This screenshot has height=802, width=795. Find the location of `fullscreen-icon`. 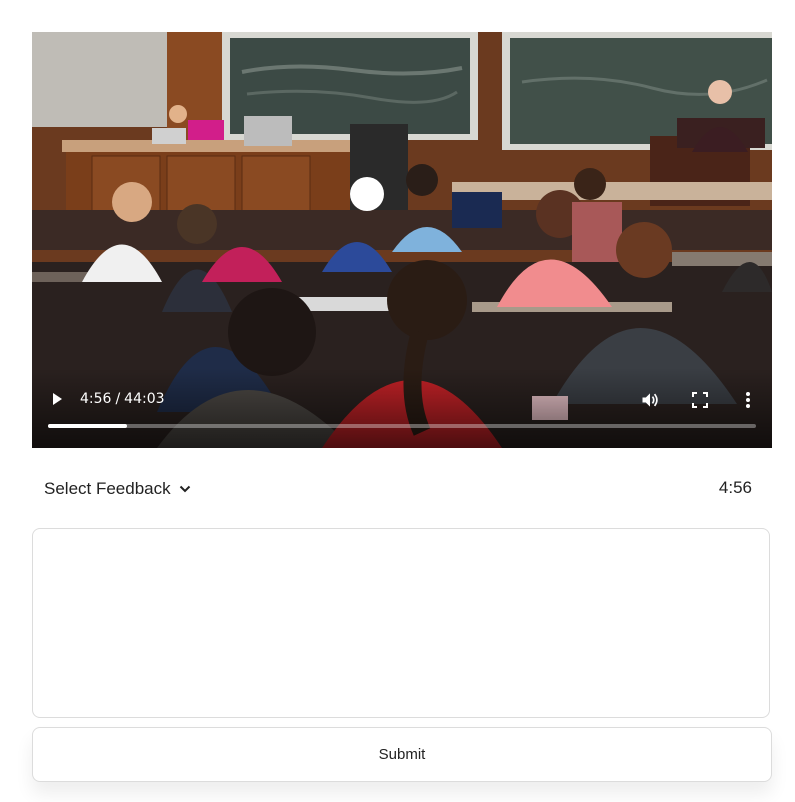

fullscreen-icon is located at coordinates (700, 400).